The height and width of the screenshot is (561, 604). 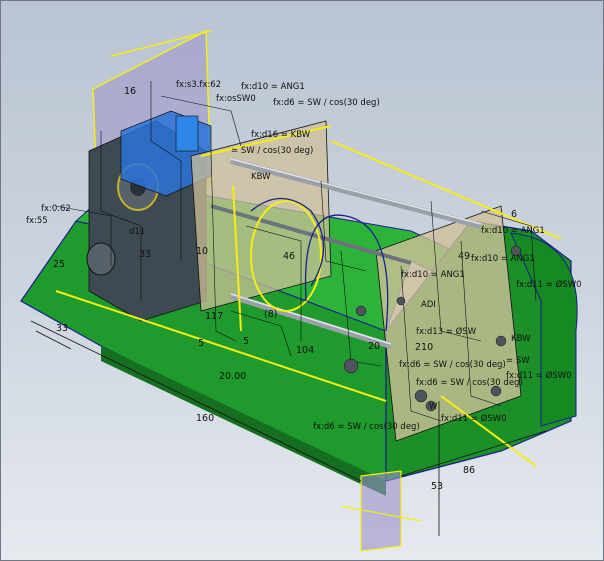 I want to click on eq-osw0-bottom: fx:d11 = ØSW0, so click(x=474, y=418).